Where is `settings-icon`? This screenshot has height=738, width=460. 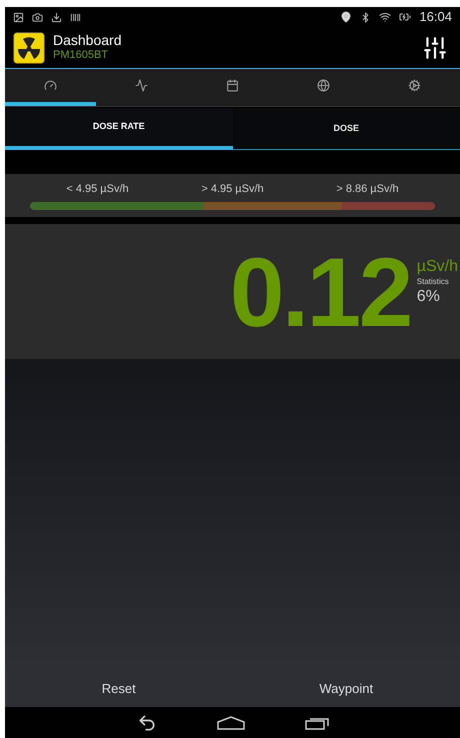
settings-icon is located at coordinates (414, 85).